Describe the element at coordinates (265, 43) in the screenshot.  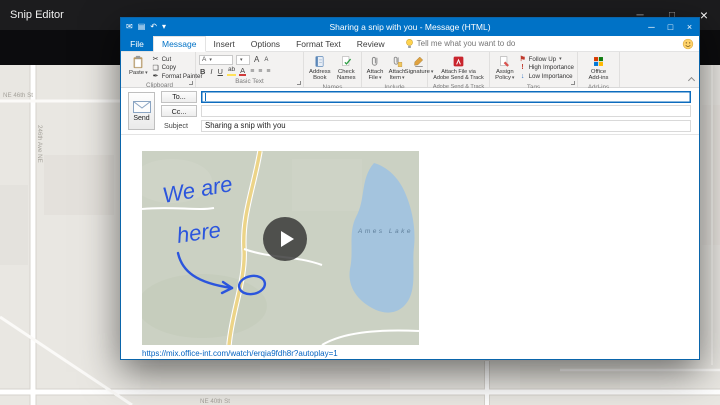
I see `tab-options: Options` at that location.